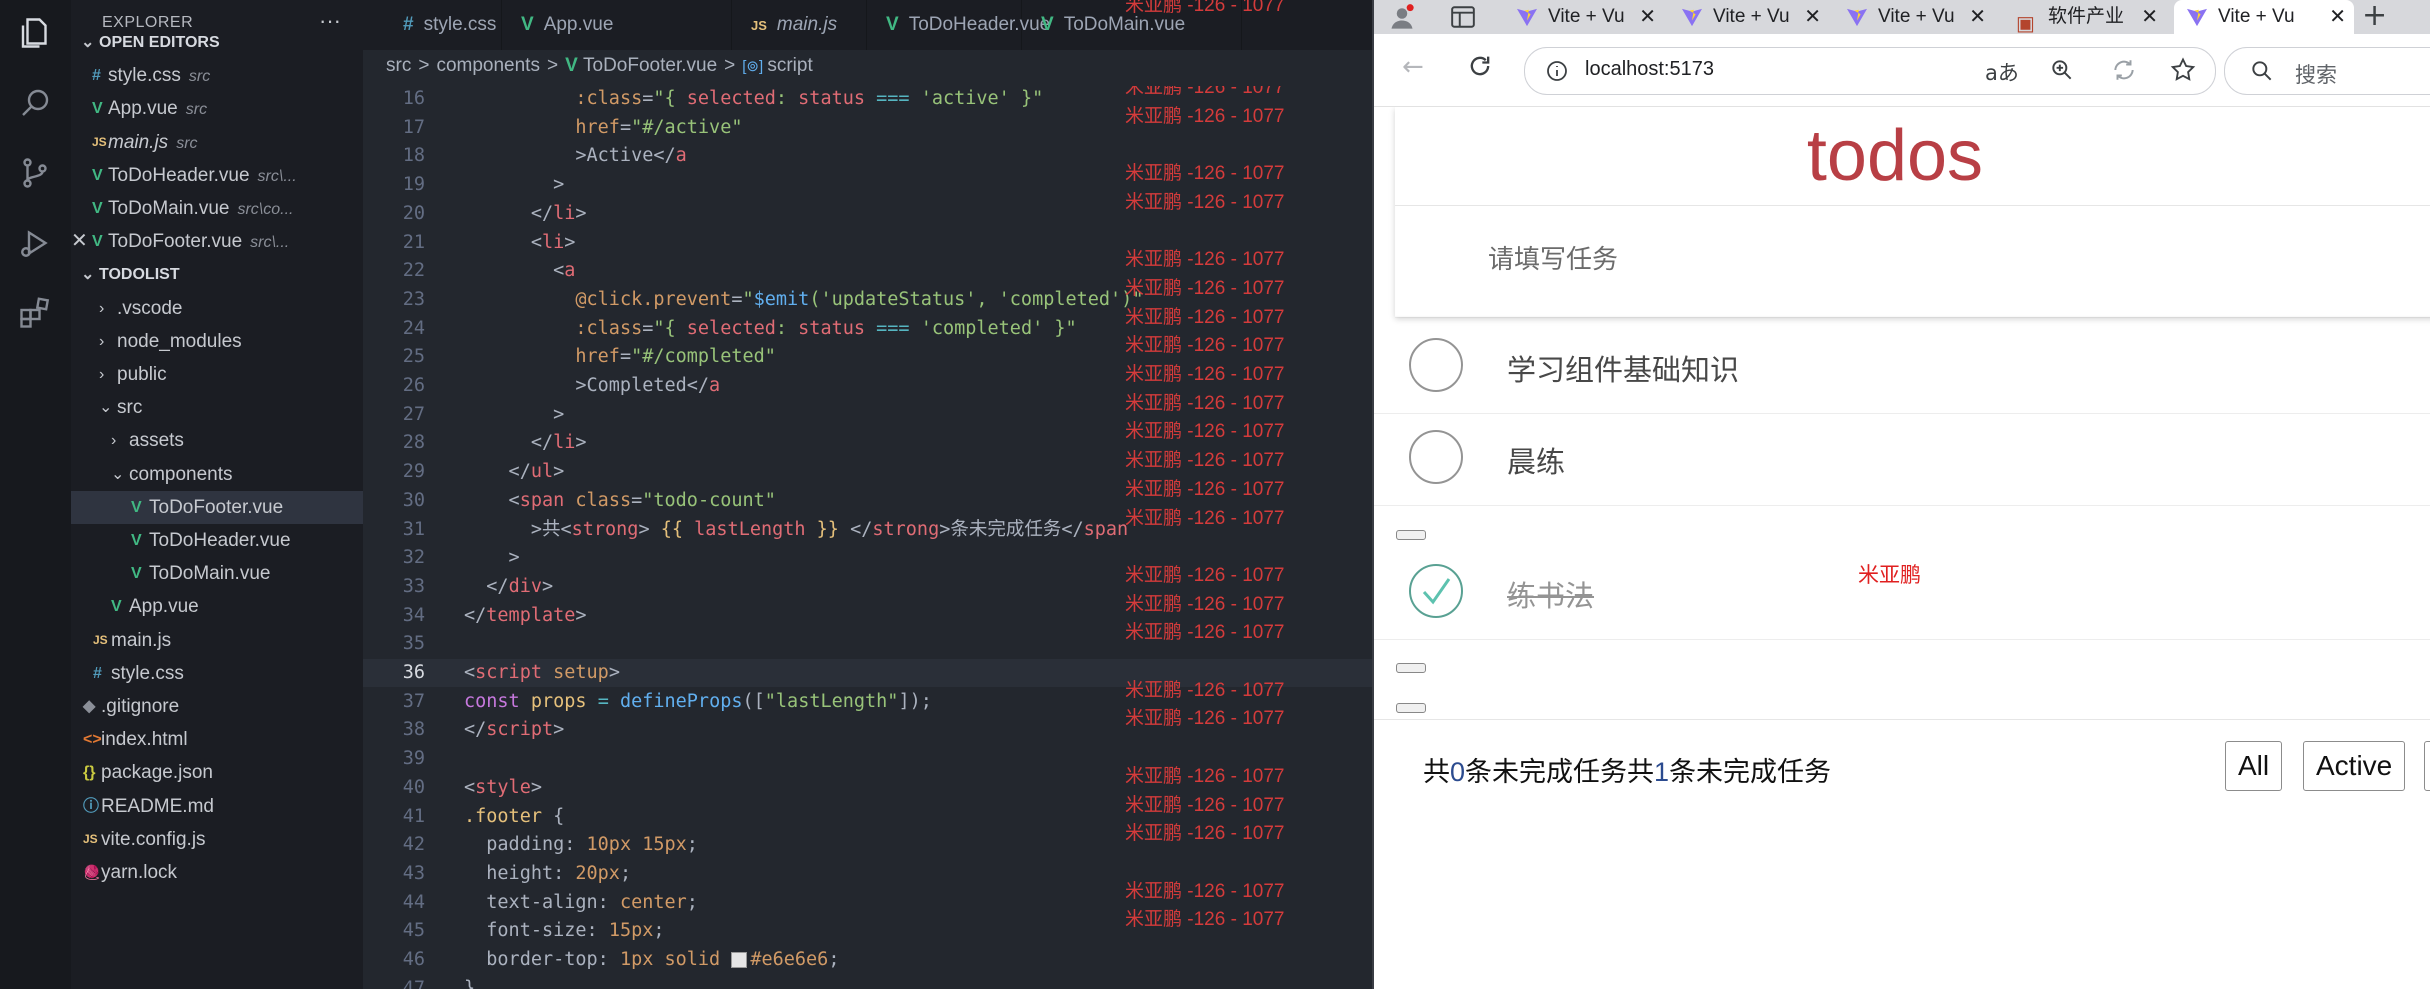 This screenshot has height=989, width=2430. What do you see at coordinates (739, 960) in the screenshot?
I see `color-swatch` at bounding box center [739, 960].